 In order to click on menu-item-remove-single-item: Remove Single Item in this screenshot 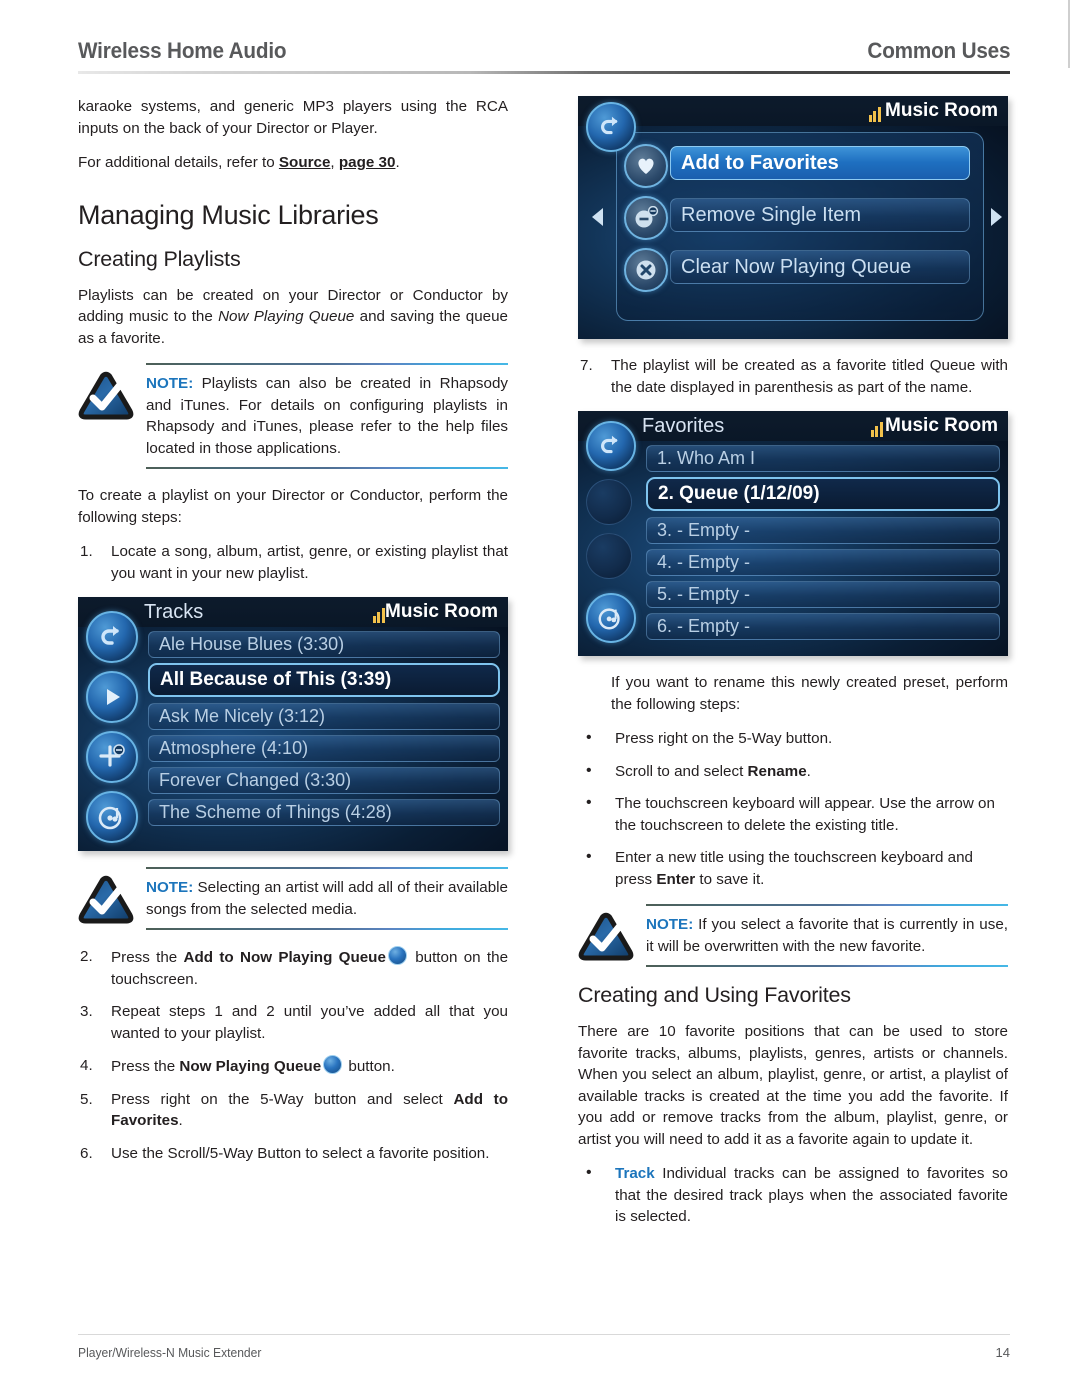, I will do `click(820, 215)`.